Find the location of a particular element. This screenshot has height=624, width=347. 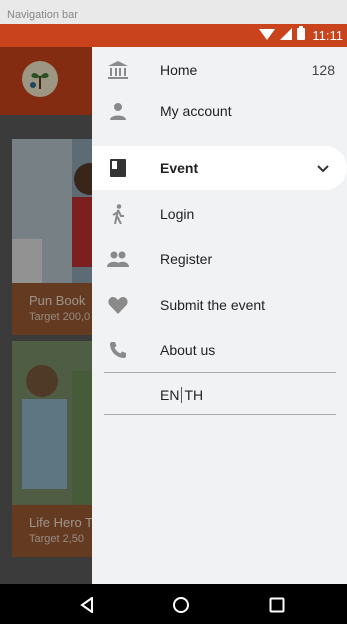

language-switcher: EN TH is located at coordinates (181, 395).